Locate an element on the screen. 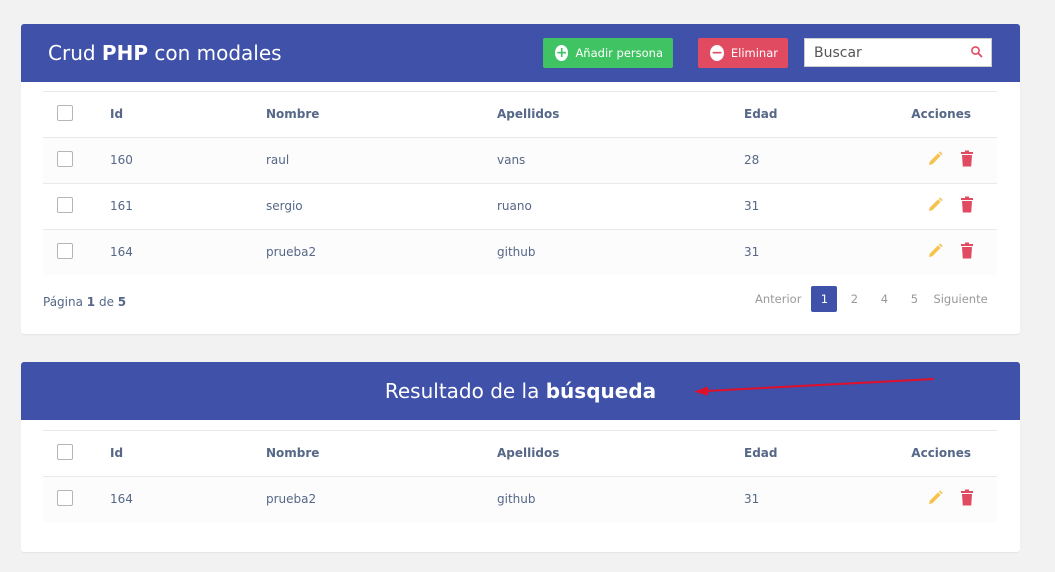  cell-id: 160 is located at coordinates (121, 160).